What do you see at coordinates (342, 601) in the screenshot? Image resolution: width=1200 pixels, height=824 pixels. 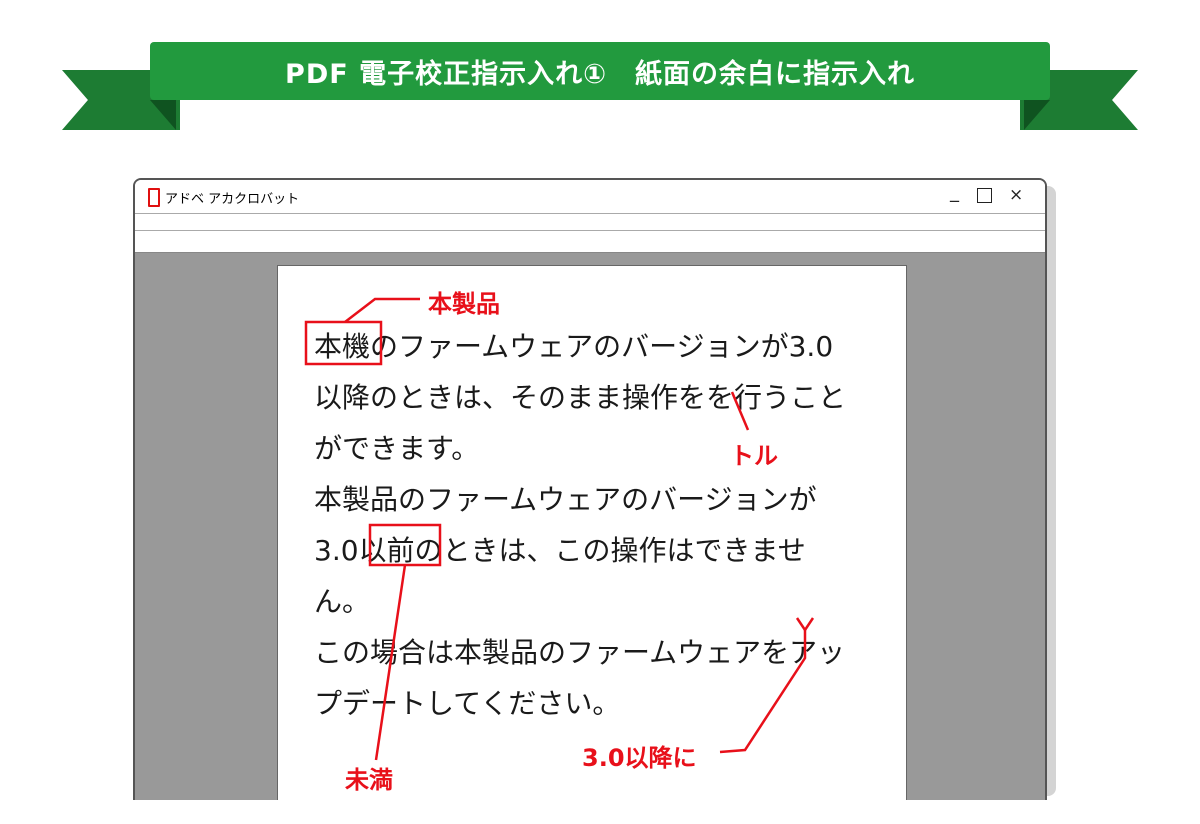 I see `doc-text-segment: ん。` at bounding box center [342, 601].